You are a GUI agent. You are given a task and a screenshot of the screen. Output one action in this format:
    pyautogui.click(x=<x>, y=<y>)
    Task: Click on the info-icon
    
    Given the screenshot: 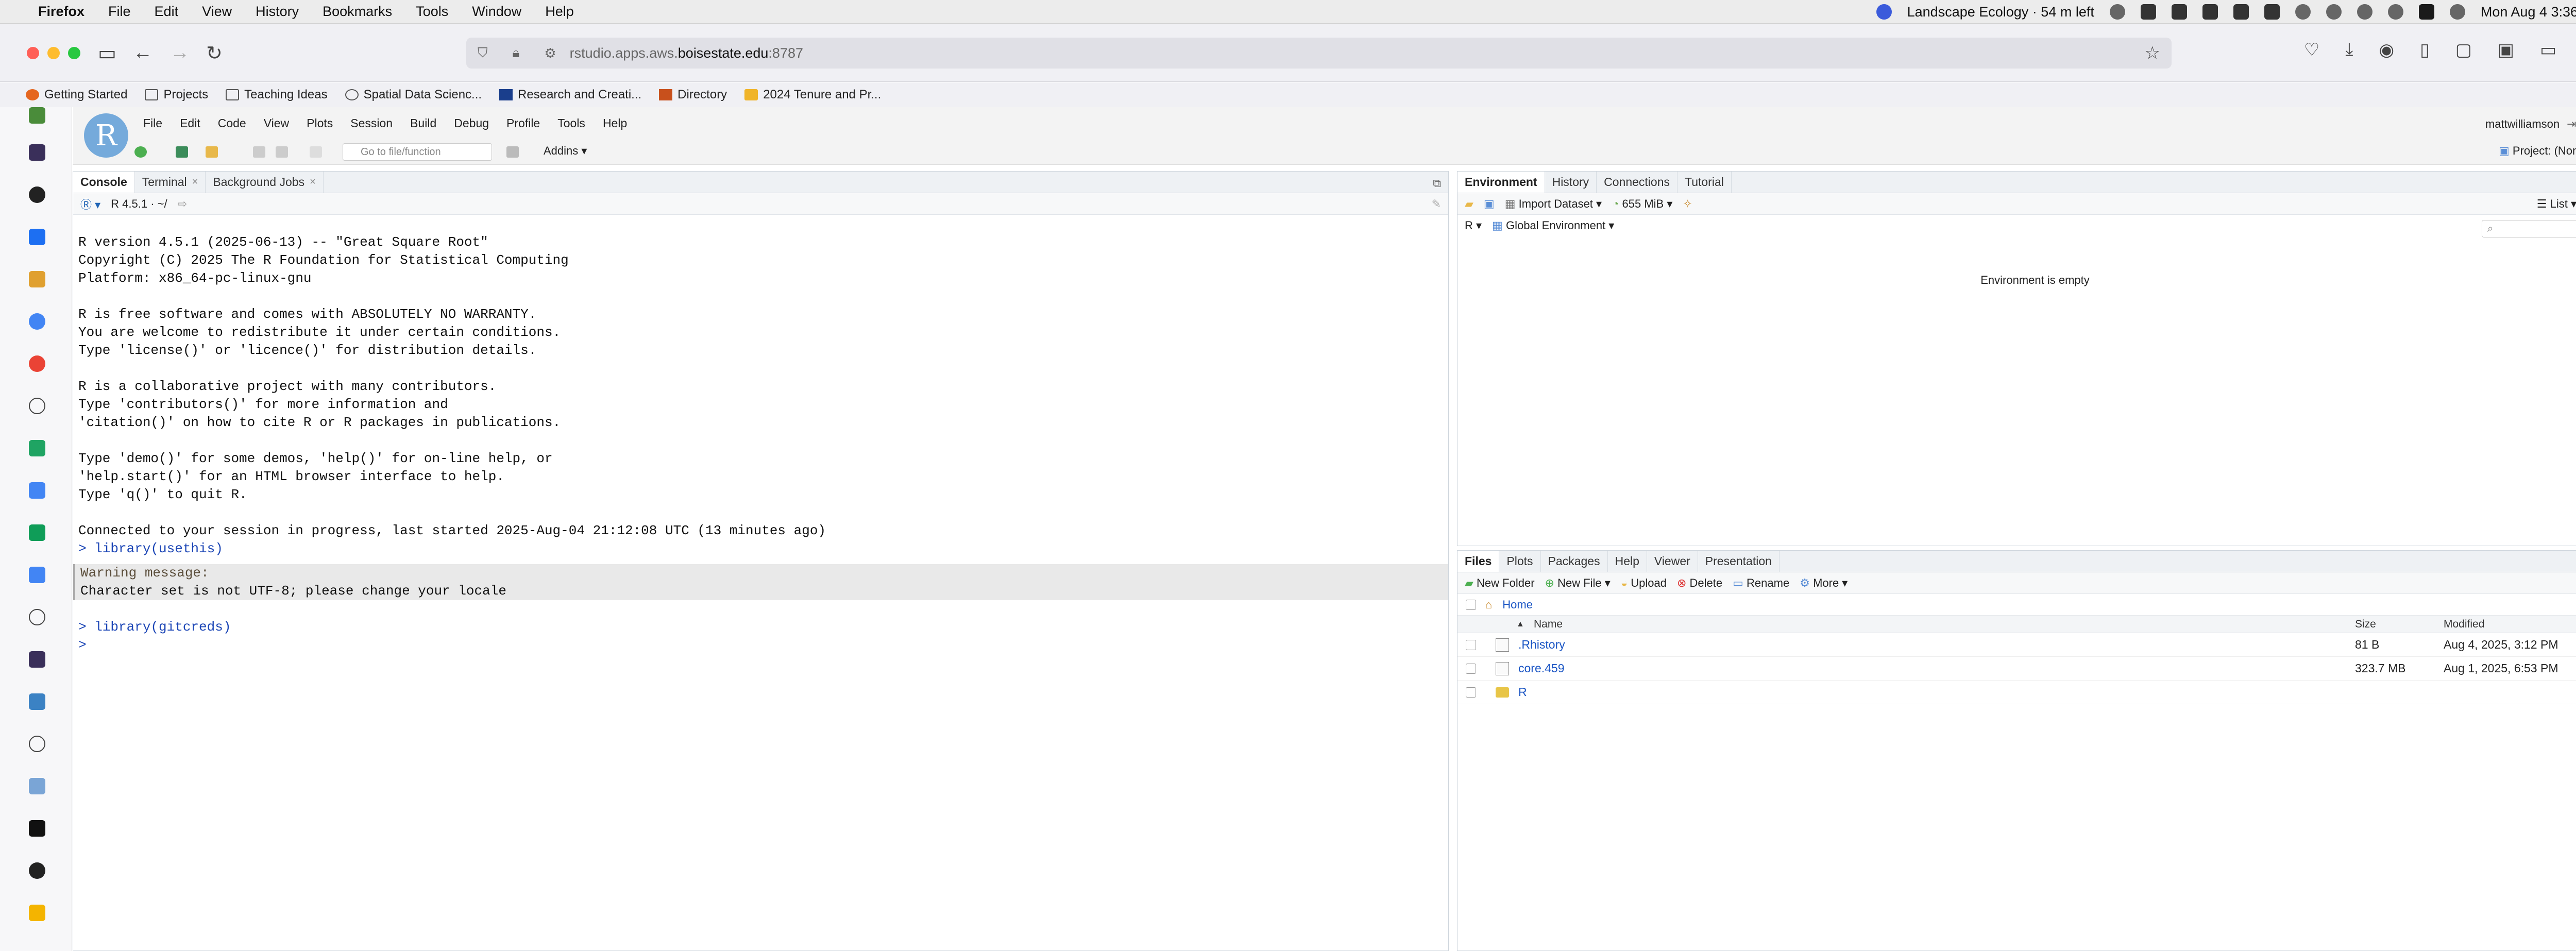 What is the action you would take?
    pyautogui.click(x=37, y=617)
    